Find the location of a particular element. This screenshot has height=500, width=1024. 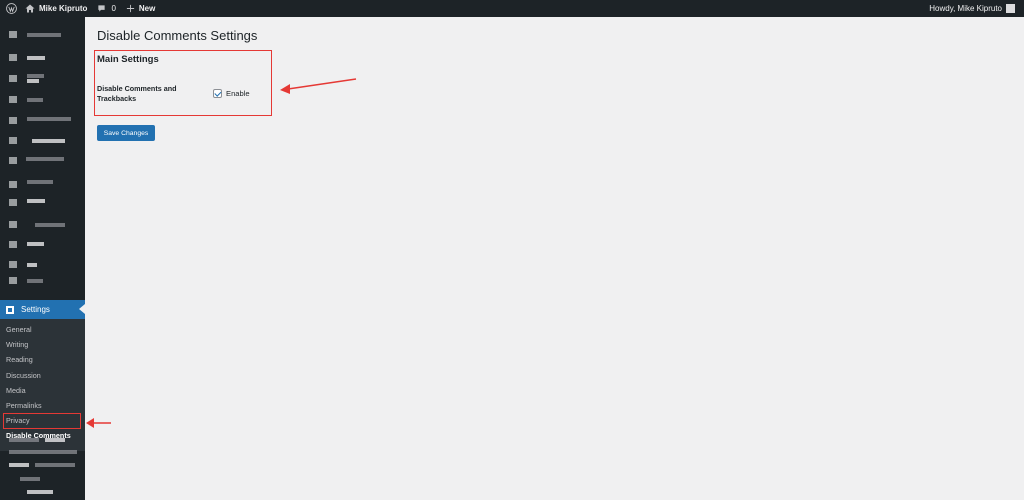

submenu-item-general: General is located at coordinates (42, 329).